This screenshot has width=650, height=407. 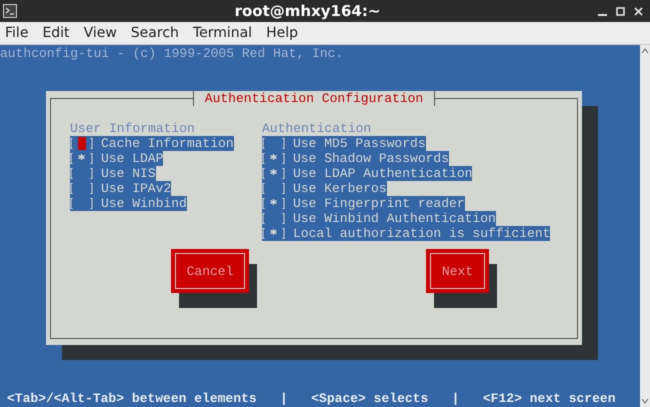 I want to click on dialog-button: Cancel, so click(x=210, y=271).